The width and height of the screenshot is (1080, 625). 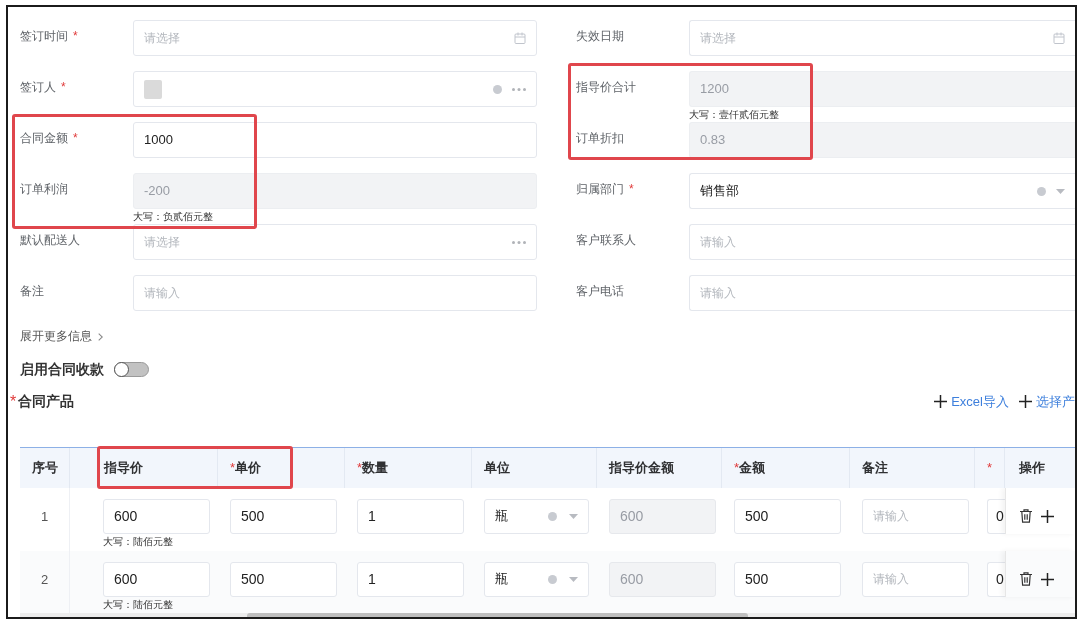 I want to click on column-header: 金额, so click(x=752, y=467).